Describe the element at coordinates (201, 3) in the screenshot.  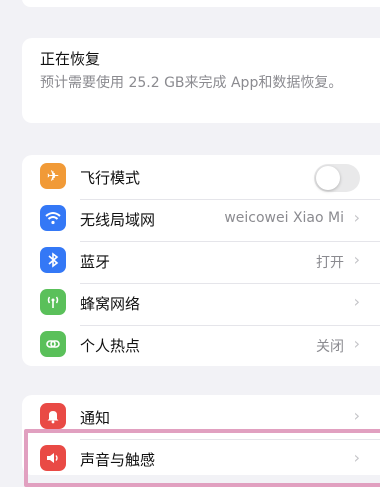
I see `previous-section-card` at that location.